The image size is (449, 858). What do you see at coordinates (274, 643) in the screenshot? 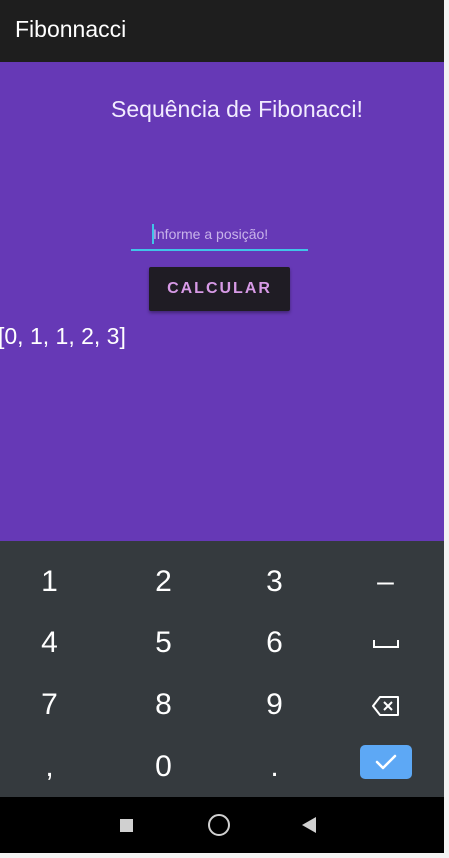
I see `key-6: 6` at bounding box center [274, 643].